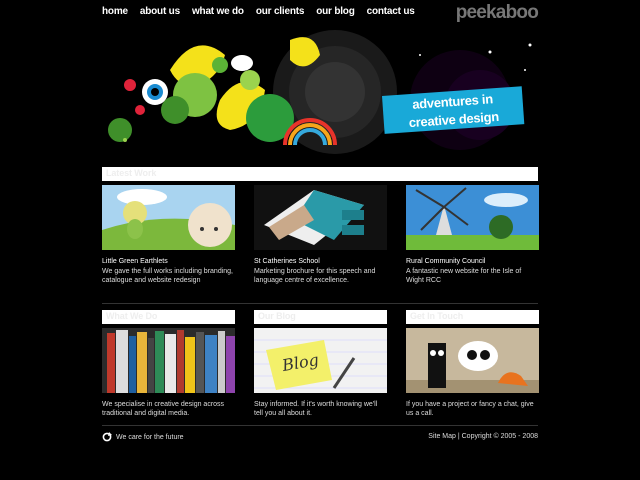 The width and height of the screenshot is (640, 480). What do you see at coordinates (115, 11) in the screenshot?
I see `nav-home: home` at bounding box center [115, 11].